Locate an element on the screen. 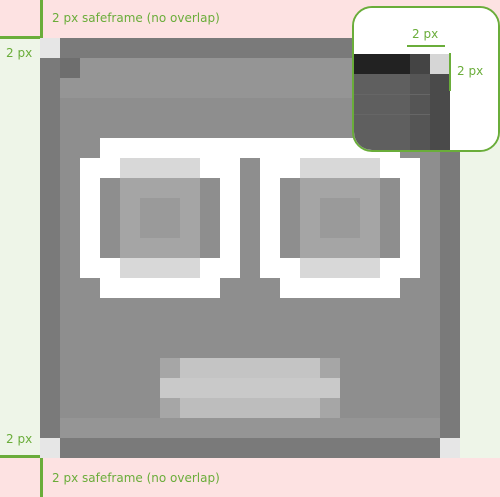  left-eye-right is located at coordinates (230, 218).